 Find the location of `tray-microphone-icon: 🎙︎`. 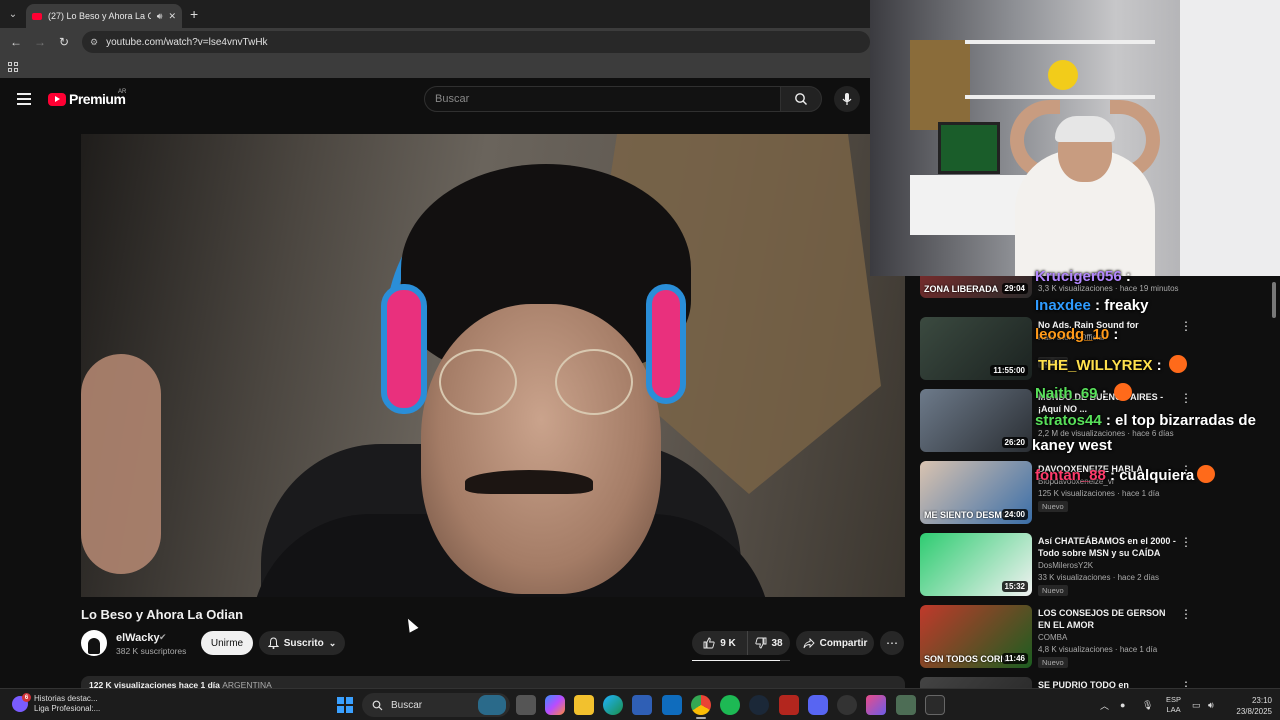

tray-microphone-icon: 🎙︎ is located at coordinates (1147, 704).